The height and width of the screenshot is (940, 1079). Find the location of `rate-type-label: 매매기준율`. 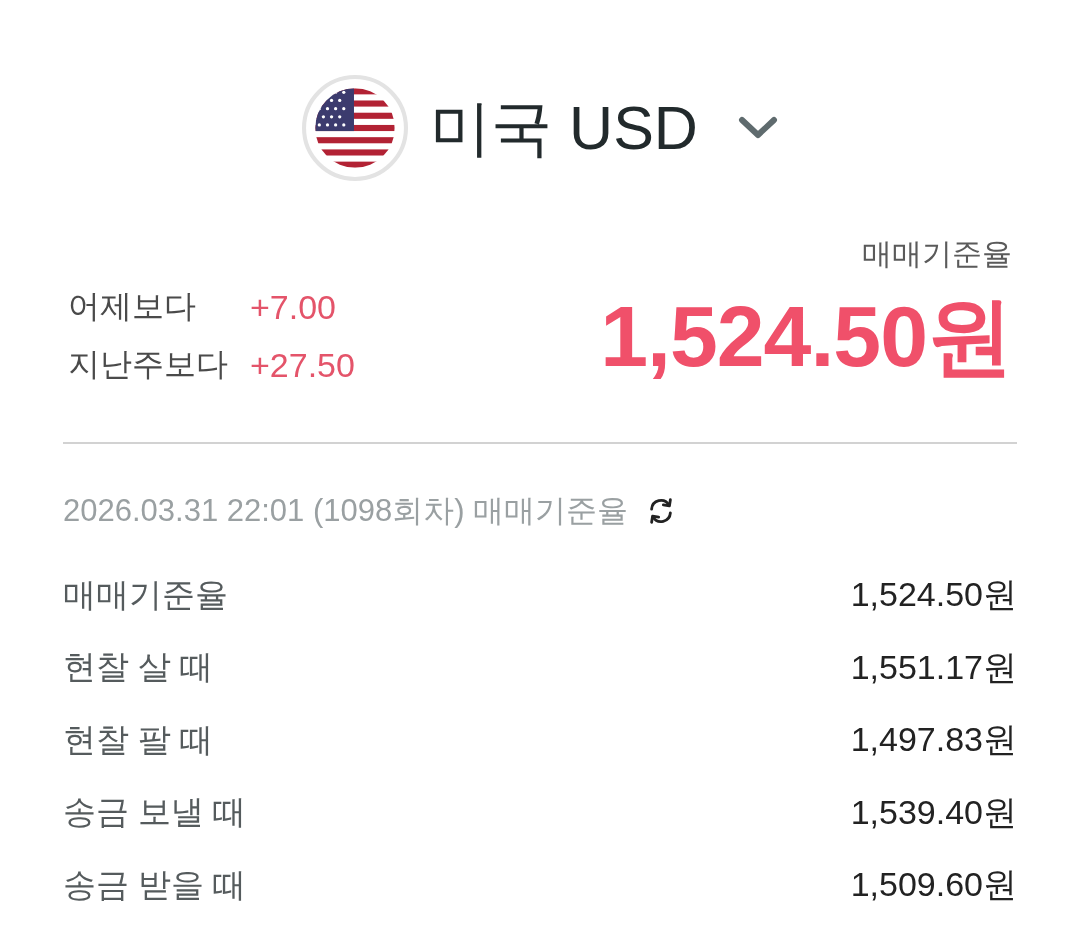

rate-type-label: 매매기준율 is located at coordinates (145, 594).